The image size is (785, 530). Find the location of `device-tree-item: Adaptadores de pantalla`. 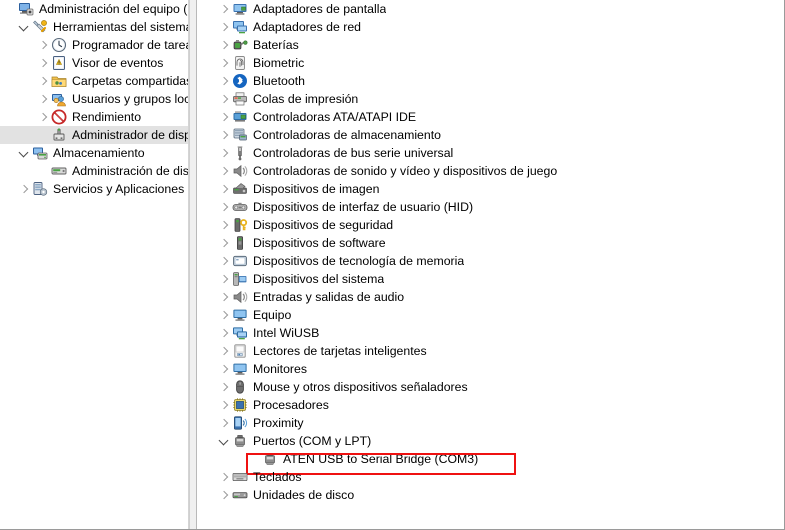

device-tree-item: Adaptadores de pantalla is located at coordinates (490, 9).